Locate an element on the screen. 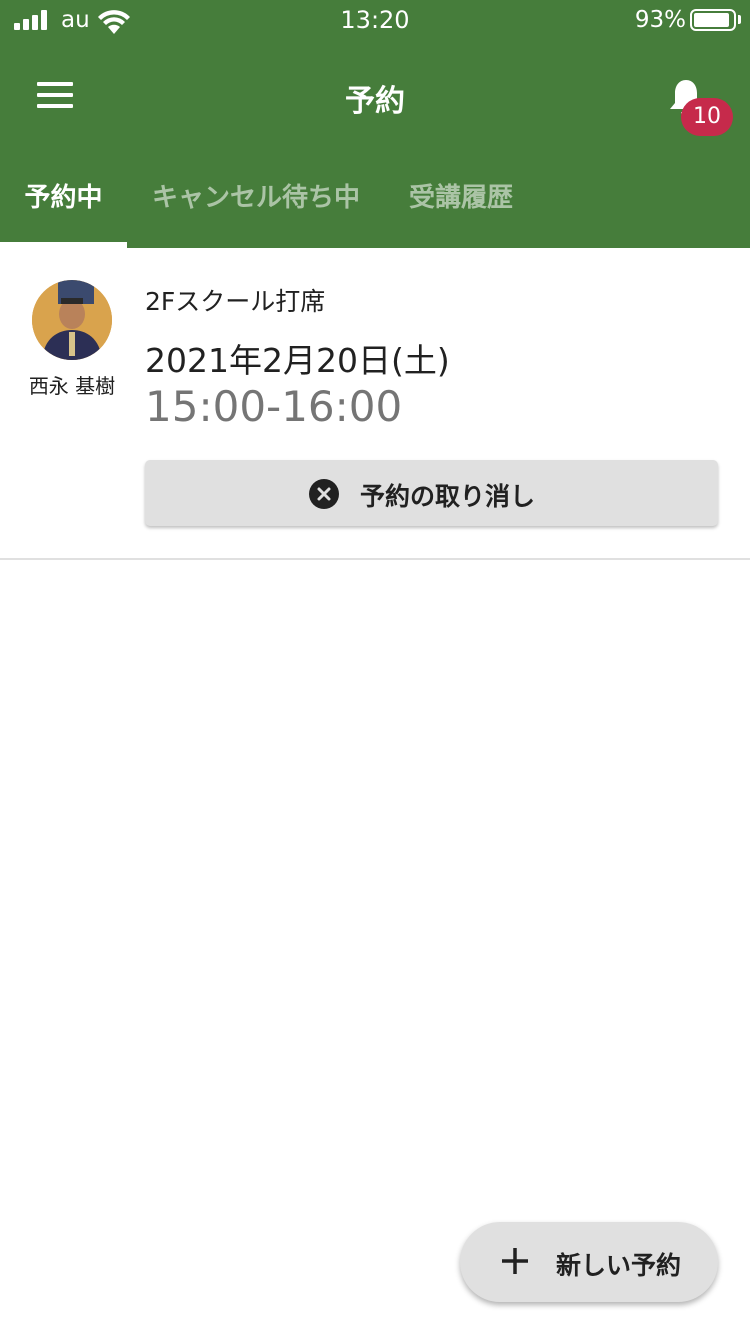 This screenshot has height=1334, width=750. battery-level-fill is located at coordinates (711, 20).